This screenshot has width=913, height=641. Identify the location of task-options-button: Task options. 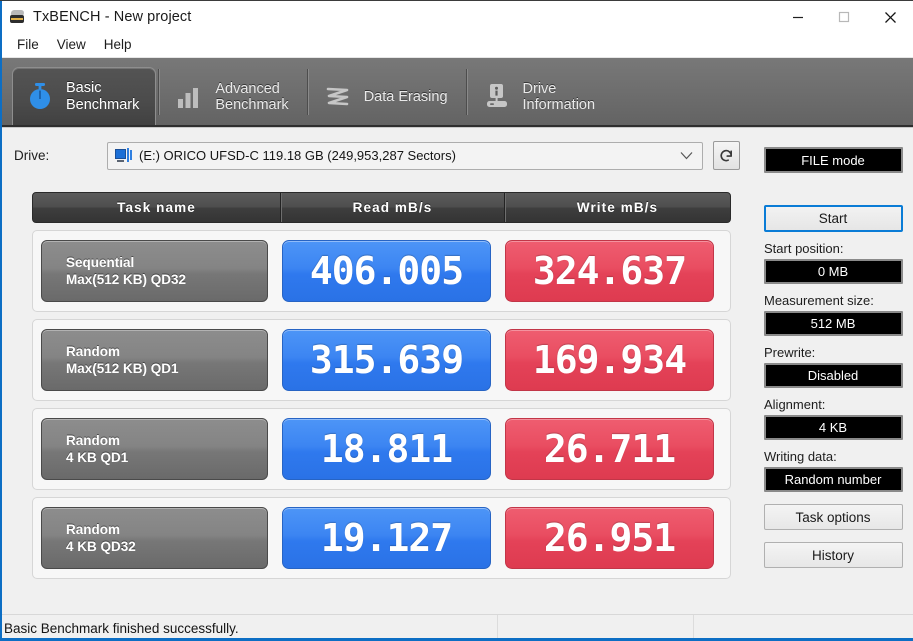
(833, 517).